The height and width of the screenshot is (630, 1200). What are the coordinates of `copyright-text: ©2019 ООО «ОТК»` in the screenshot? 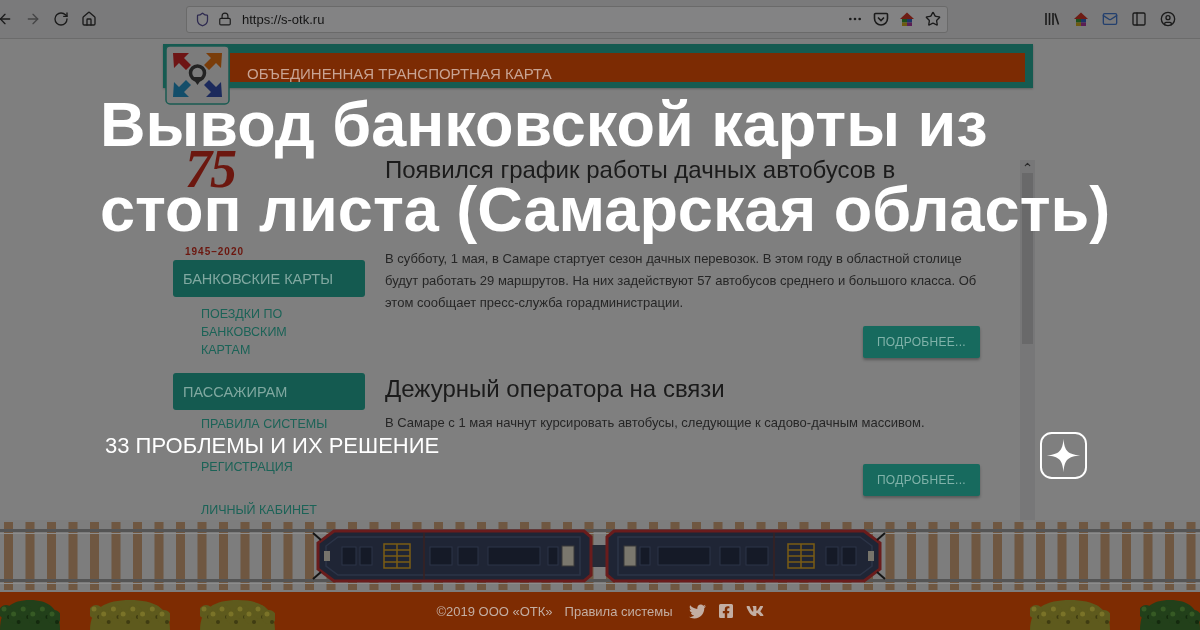 It's located at (494, 611).